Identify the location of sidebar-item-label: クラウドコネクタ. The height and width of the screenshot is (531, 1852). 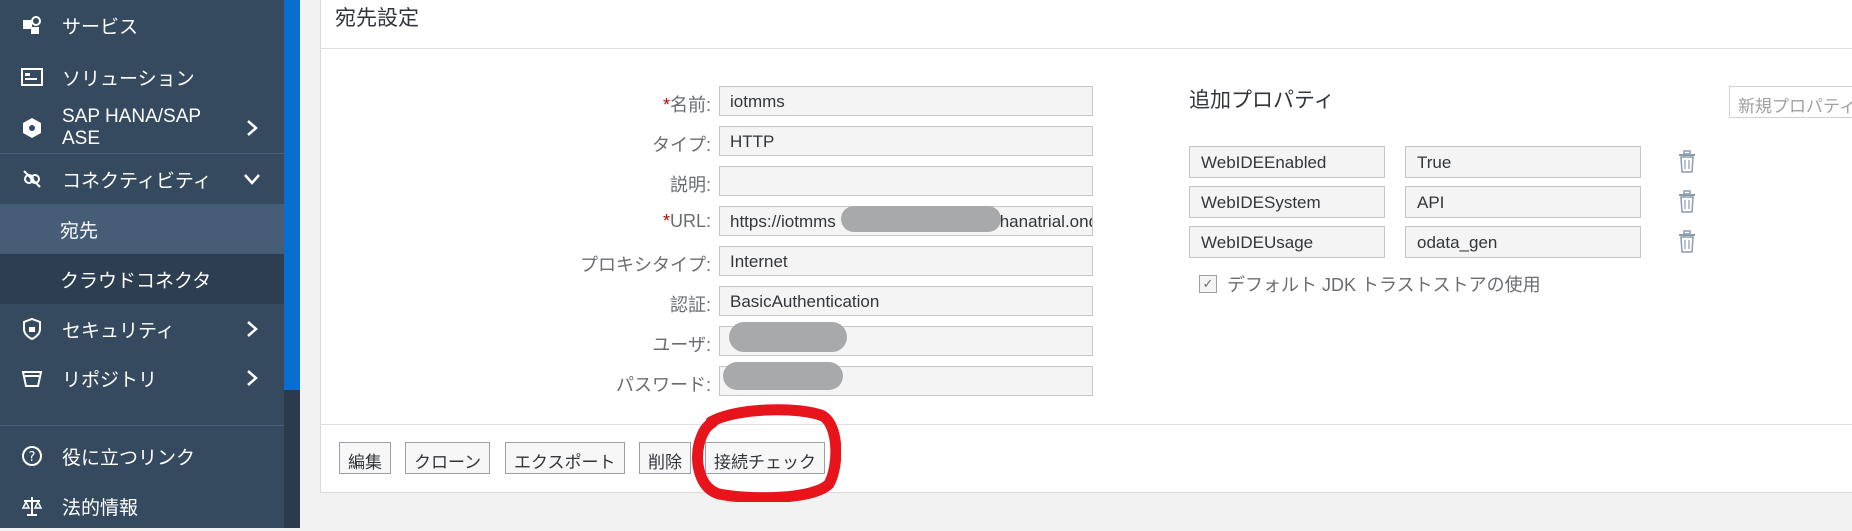
(136, 281).